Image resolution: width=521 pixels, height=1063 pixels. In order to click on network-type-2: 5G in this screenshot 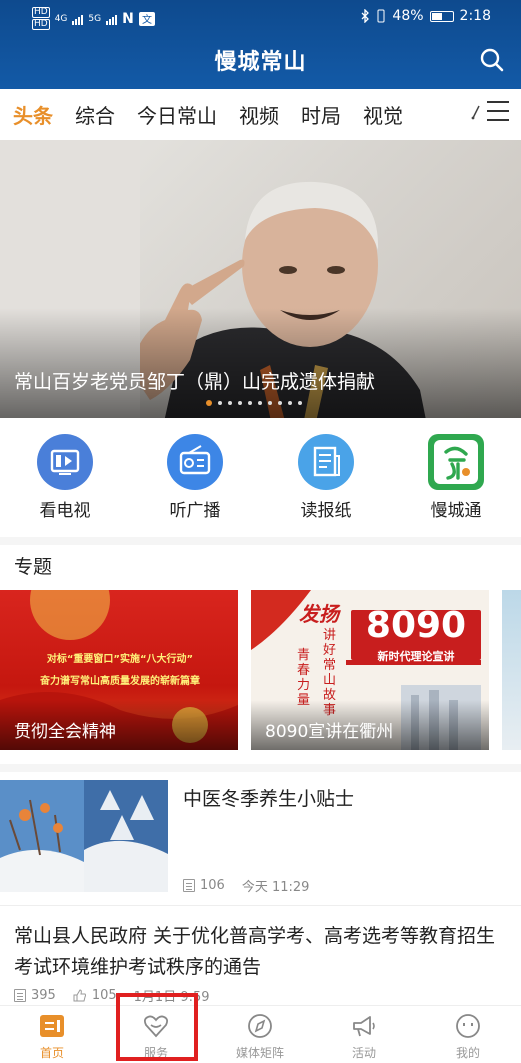, I will do `click(95, 18)`.